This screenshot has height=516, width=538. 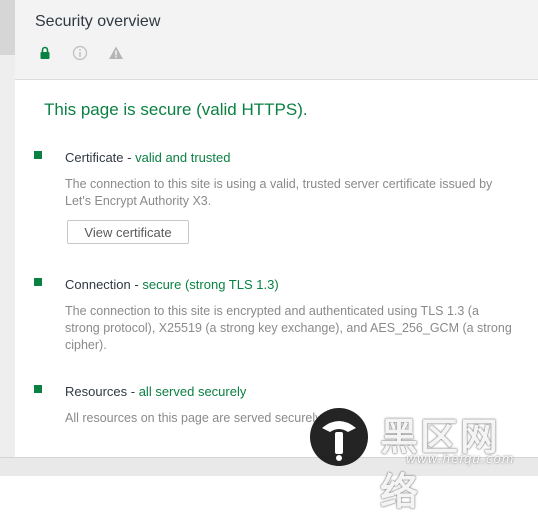 What do you see at coordinates (339, 437) in the screenshot?
I see `watermark-logo-icon` at bounding box center [339, 437].